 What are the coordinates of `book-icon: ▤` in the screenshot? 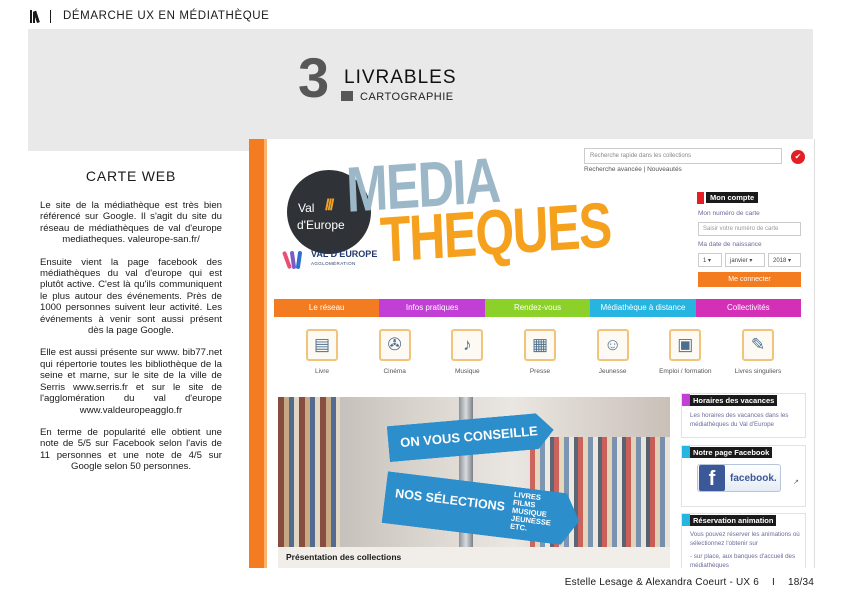 It's located at (322, 345).